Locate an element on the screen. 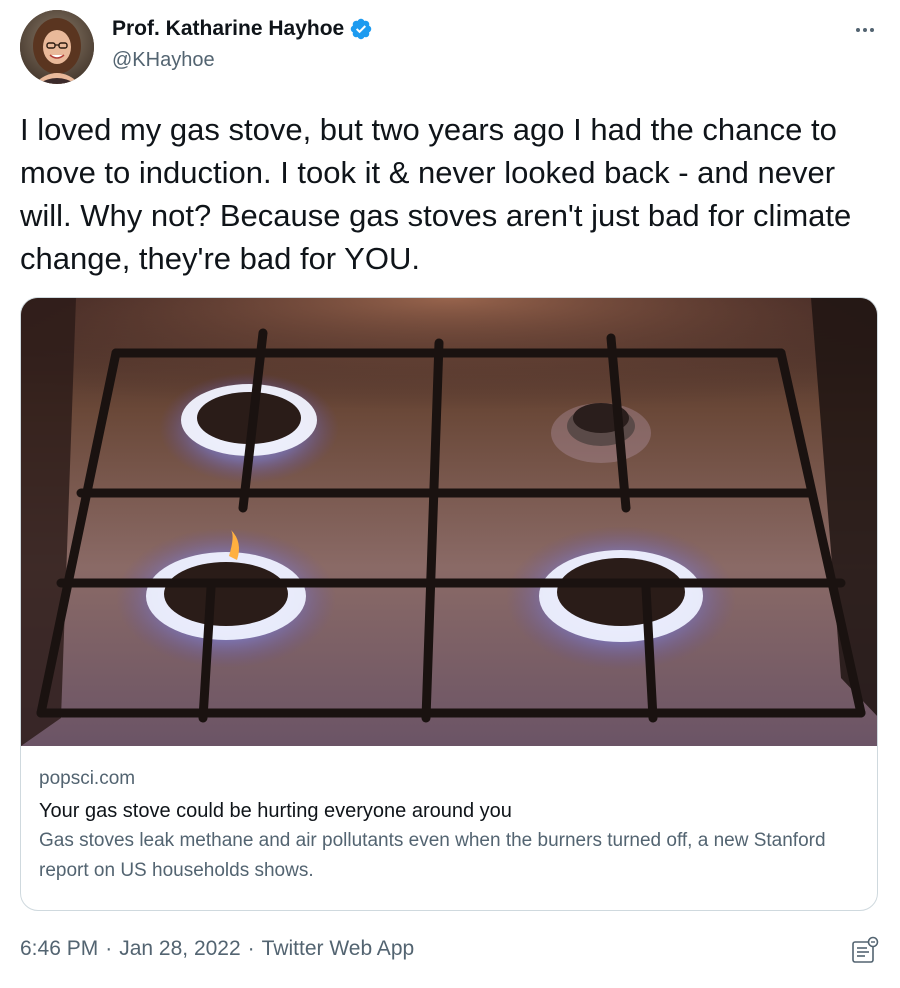 The height and width of the screenshot is (988, 900). tweet-metadata: 6:46 PM · Jan 28, 2022 · Twitter Web App is located at coordinates (217, 949).